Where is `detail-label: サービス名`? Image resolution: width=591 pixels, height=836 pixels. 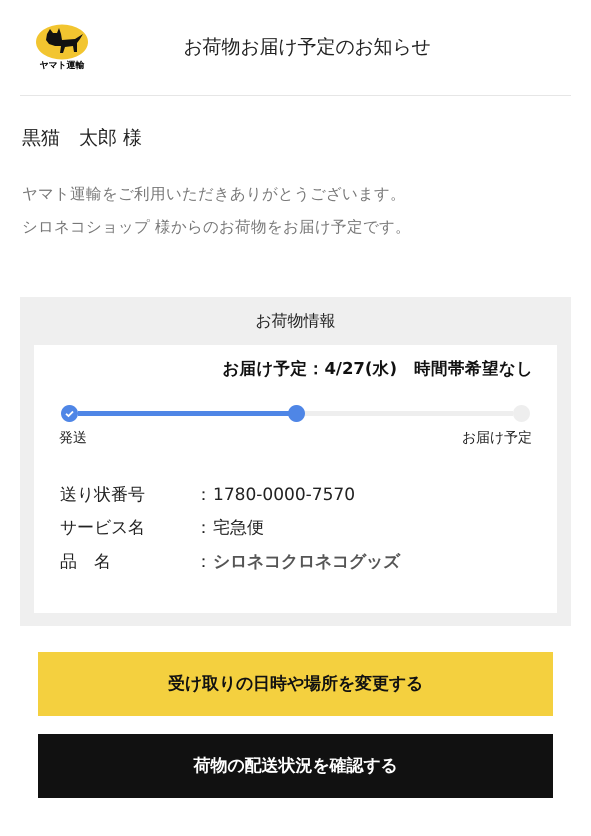
detail-label: サービス名 is located at coordinates (103, 528).